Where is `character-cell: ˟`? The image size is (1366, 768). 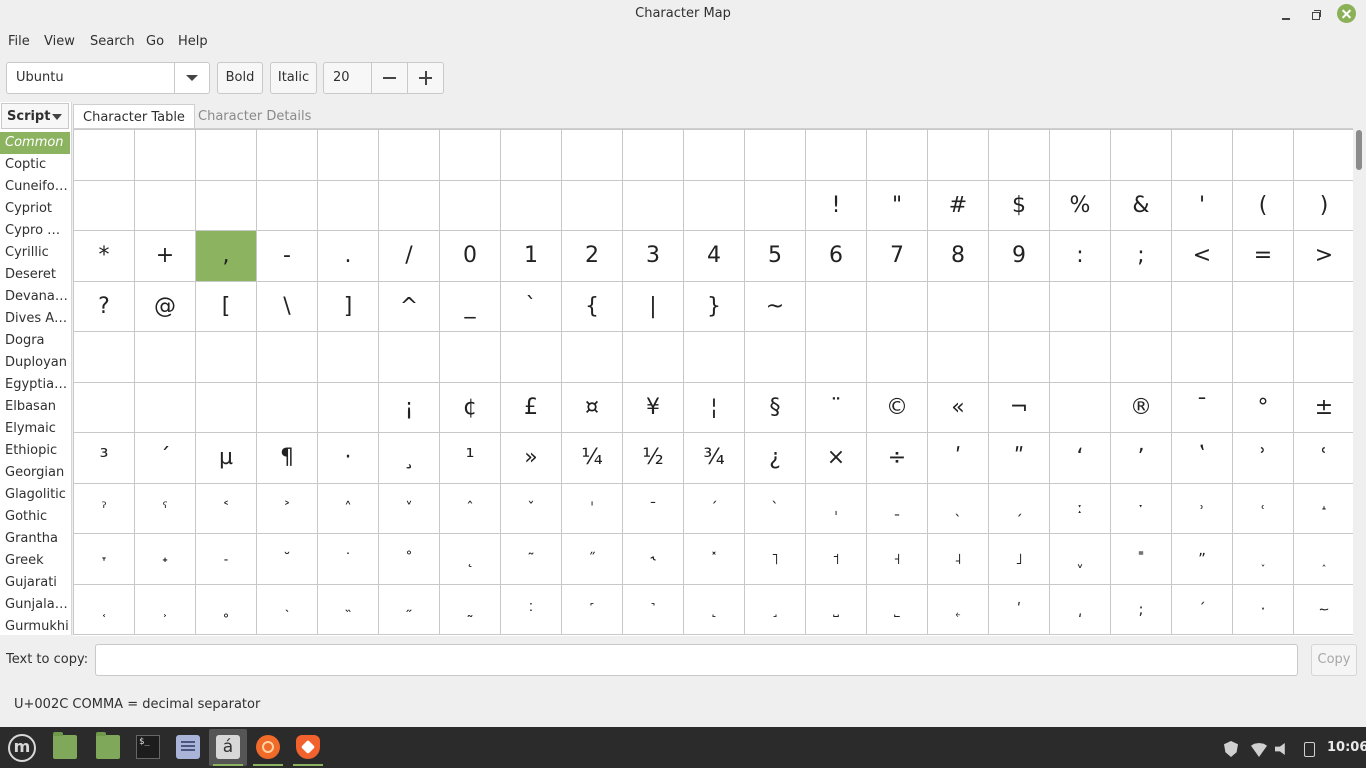
character-cell: ˟ is located at coordinates (714, 559).